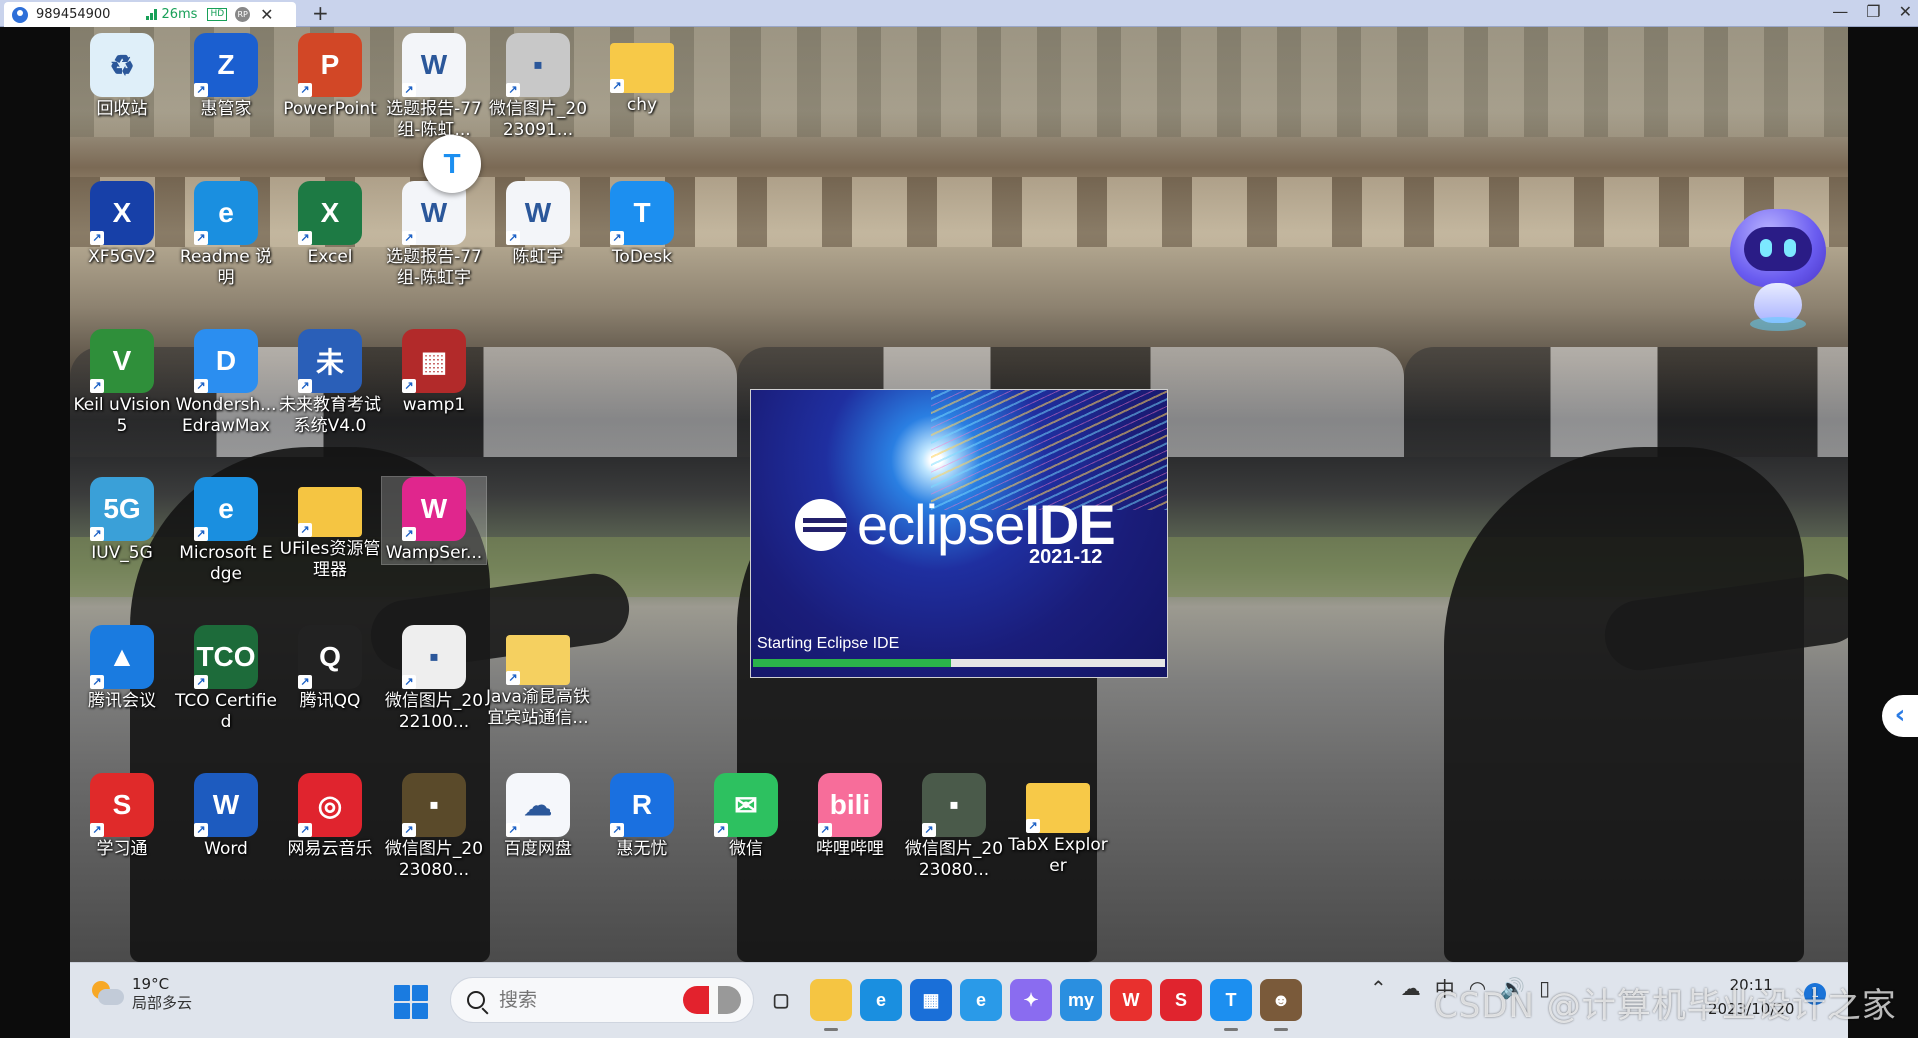 Image resolution: width=1918 pixels, height=1038 pixels. What do you see at coordinates (1411, 988) in the screenshot?
I see `tray-icon: ☁` at bounding box center [1411, 988].